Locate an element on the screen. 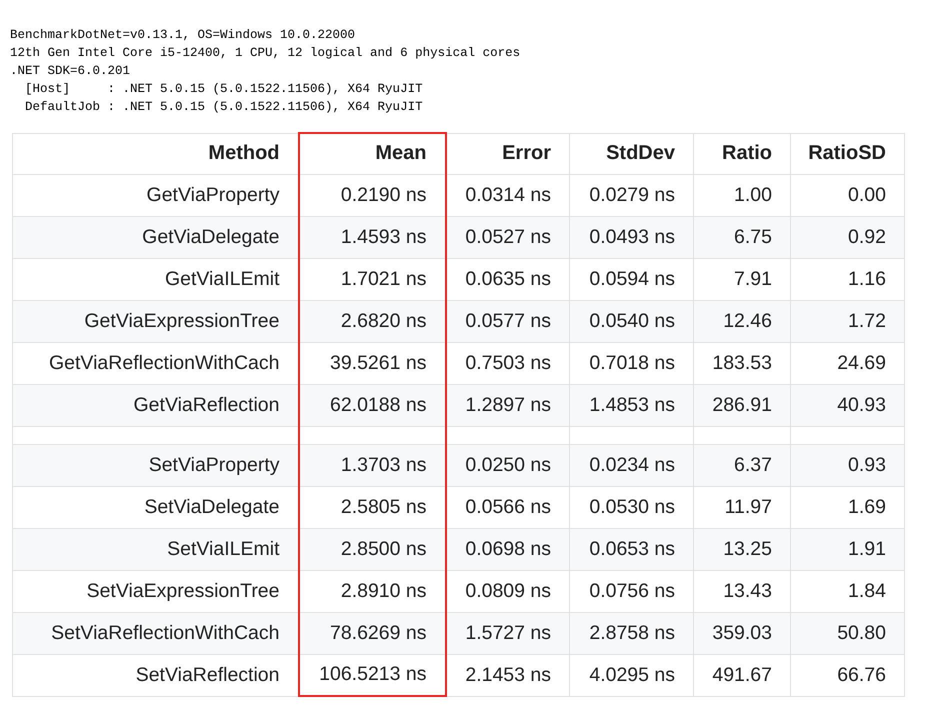 Image resolution: width=931 pixels, height=726 pixels. table-cell: 0.93 is located at coordinates (847, 465).